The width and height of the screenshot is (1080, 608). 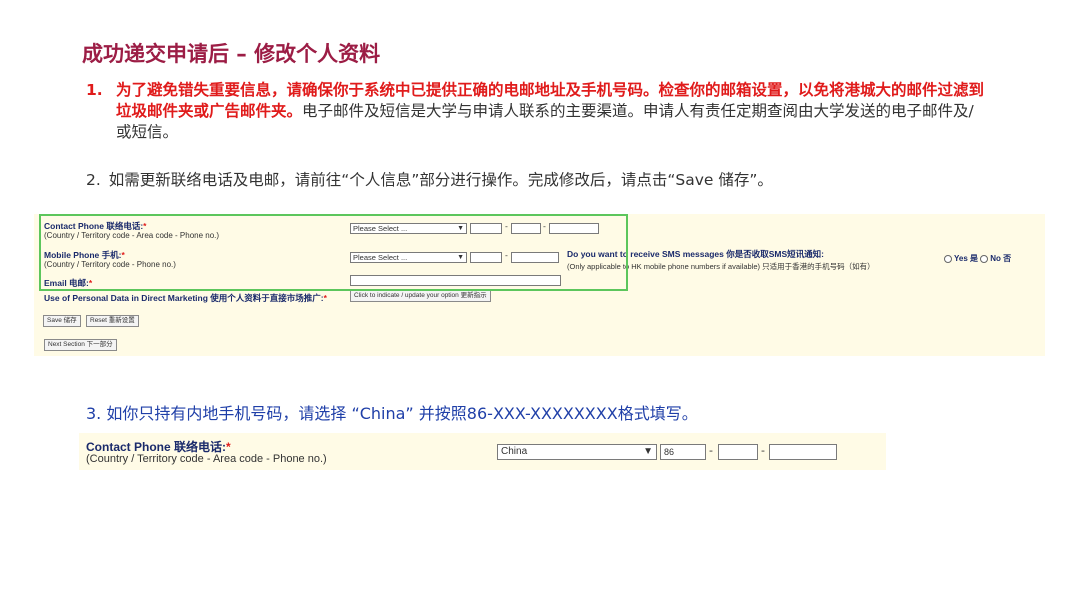 What do you see at coordinates (738, 452) in the screenshot?
I see `area-code-input` at bounding box center [738, 452].